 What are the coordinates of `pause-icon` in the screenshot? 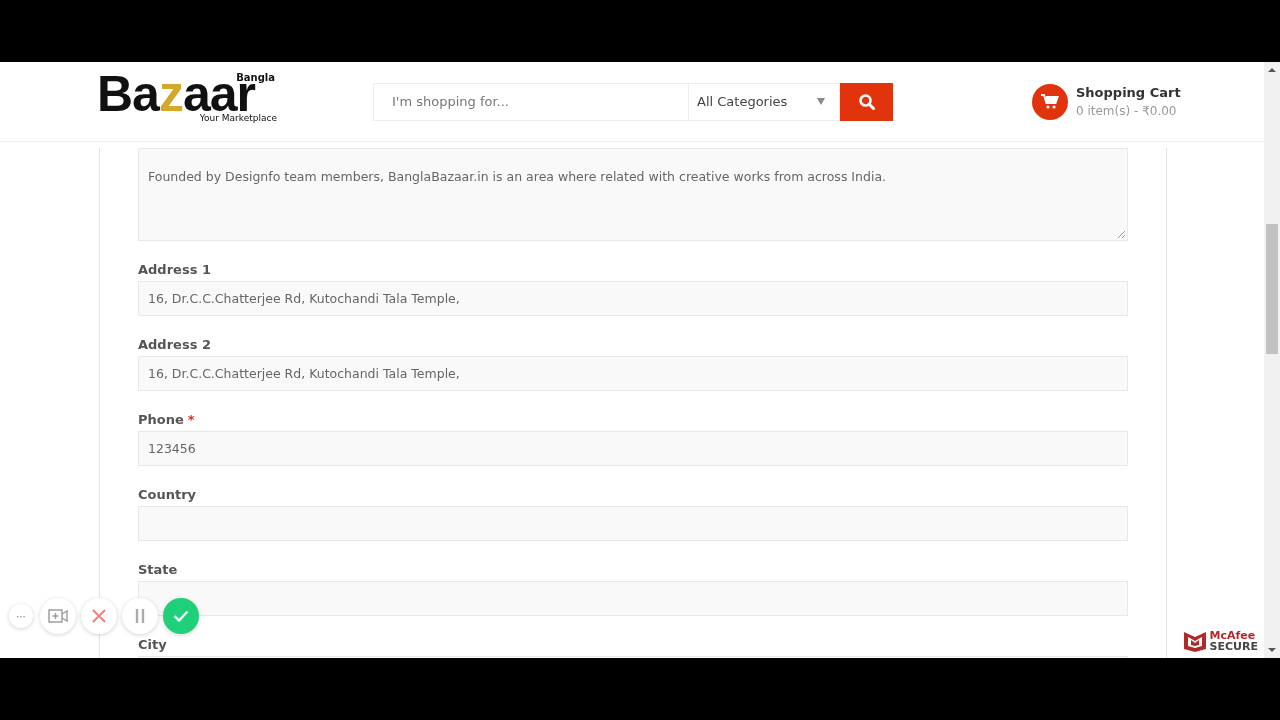 It's located at (140, 616).